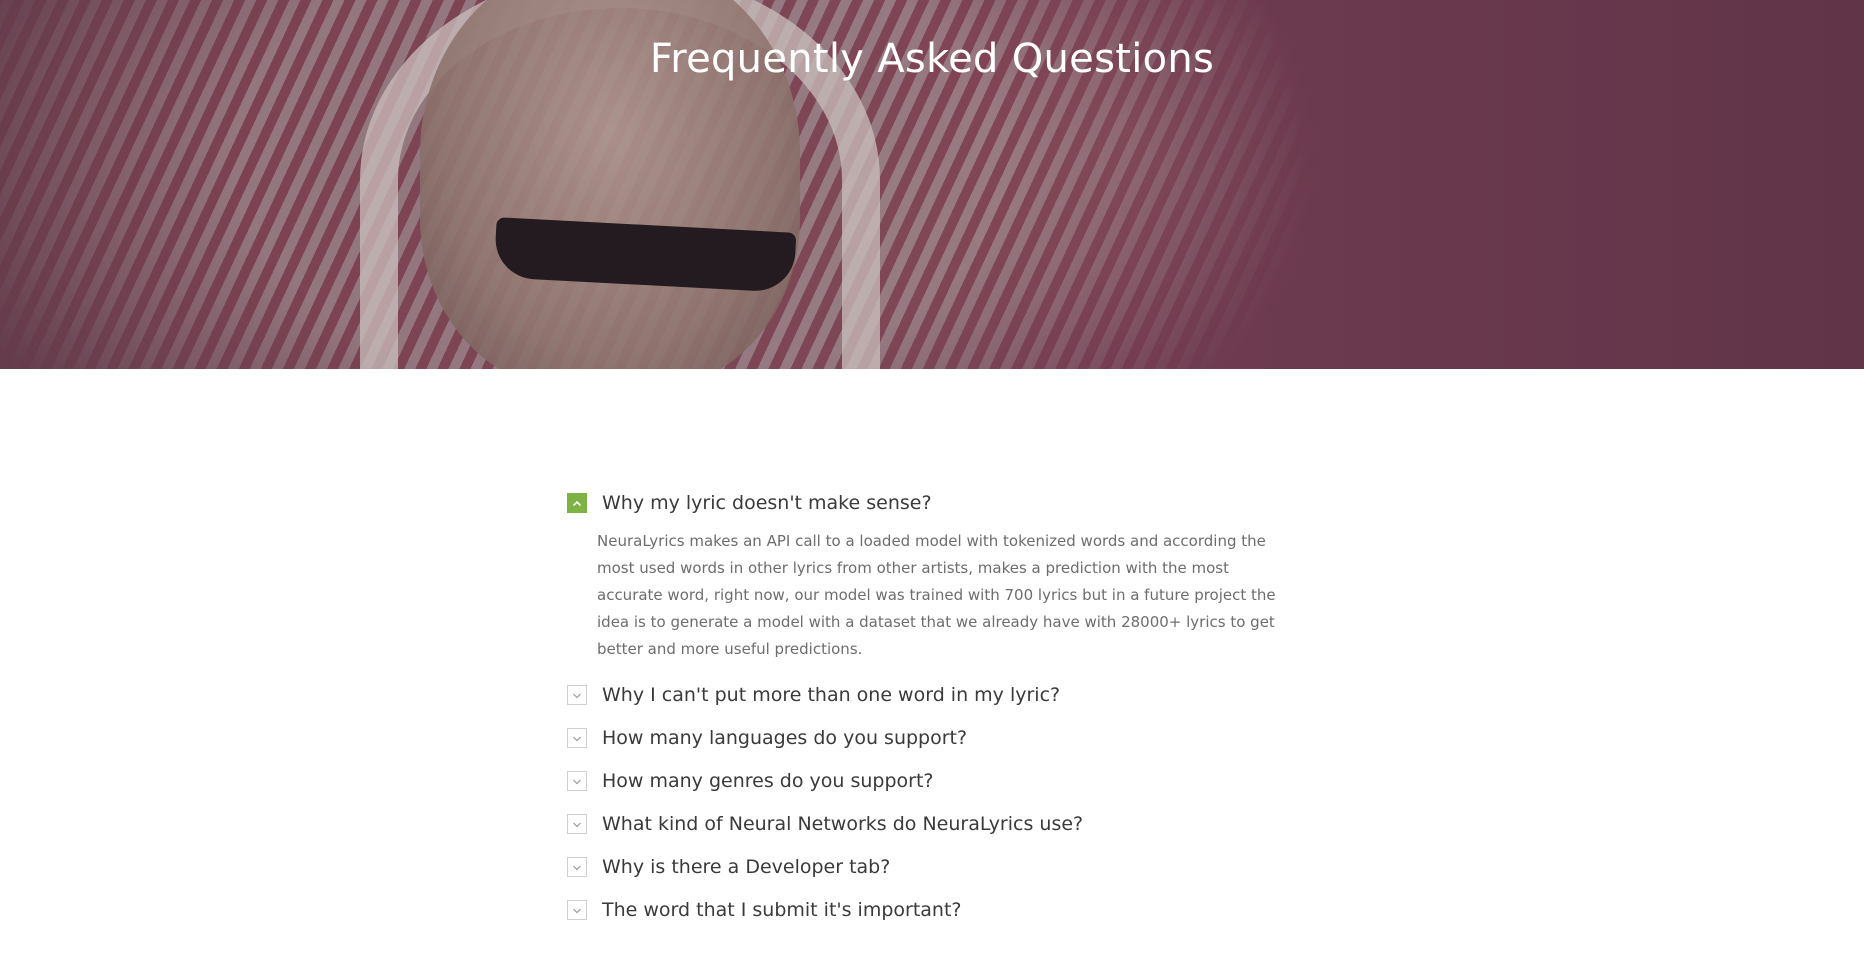 This screenshot has height=977, width=1864. What do you see at coordinates (746, 867) in the screenshot?
I see `faq-question: Why is there a Developer tab?` at bounding box center [746, 867].